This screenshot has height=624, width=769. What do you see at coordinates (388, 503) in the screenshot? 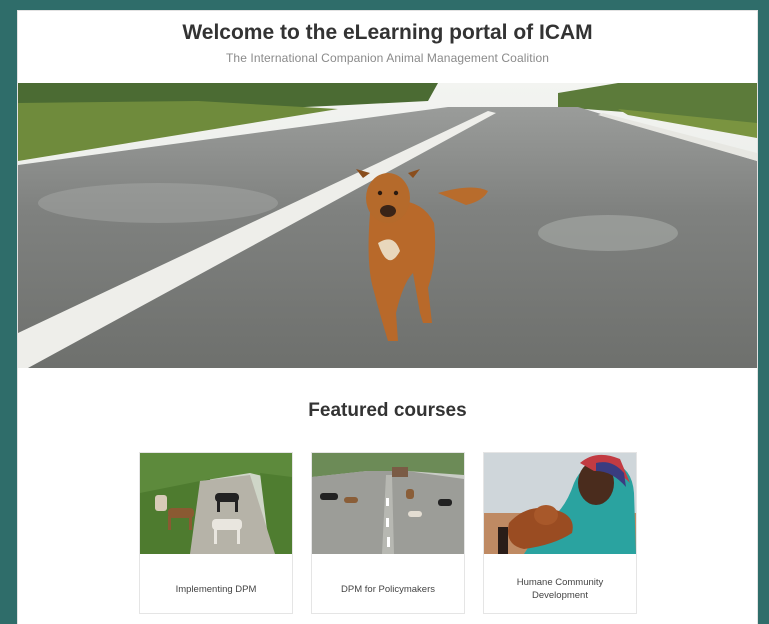
I see `course-image-street-dogs` at bounding box center [388, 503].